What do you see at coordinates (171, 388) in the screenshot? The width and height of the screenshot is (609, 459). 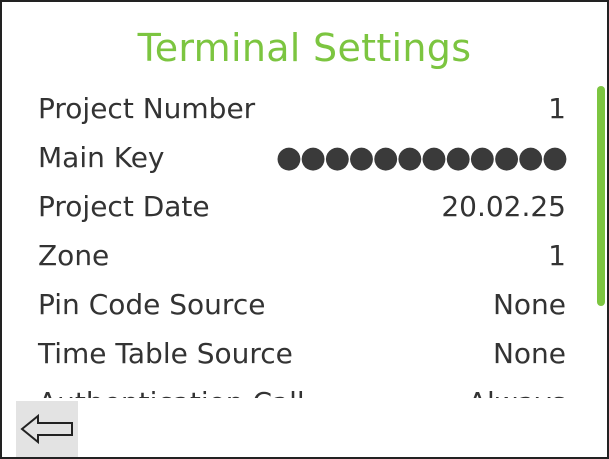 I see `setting-label: Authentication Call` at bounding box center [171, 388].